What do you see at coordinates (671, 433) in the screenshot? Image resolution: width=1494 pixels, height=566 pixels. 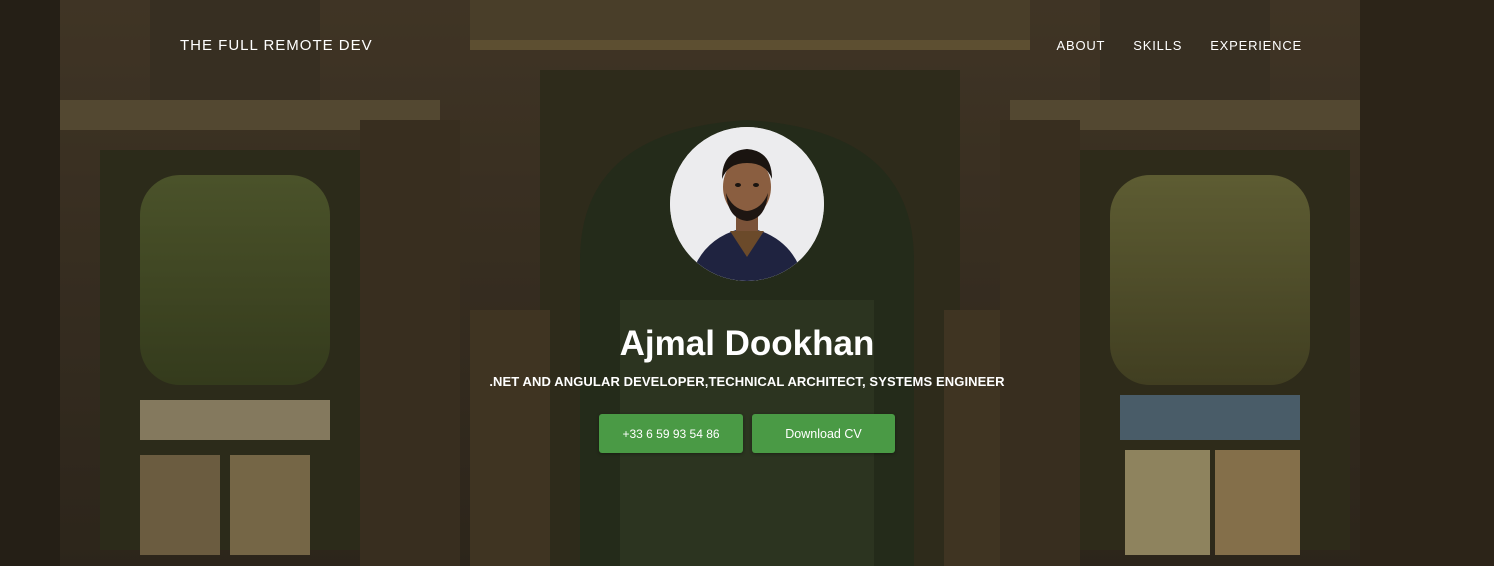 I see `phone-button: +33 6 59 93 54 86` at bounding box center [671, 433].